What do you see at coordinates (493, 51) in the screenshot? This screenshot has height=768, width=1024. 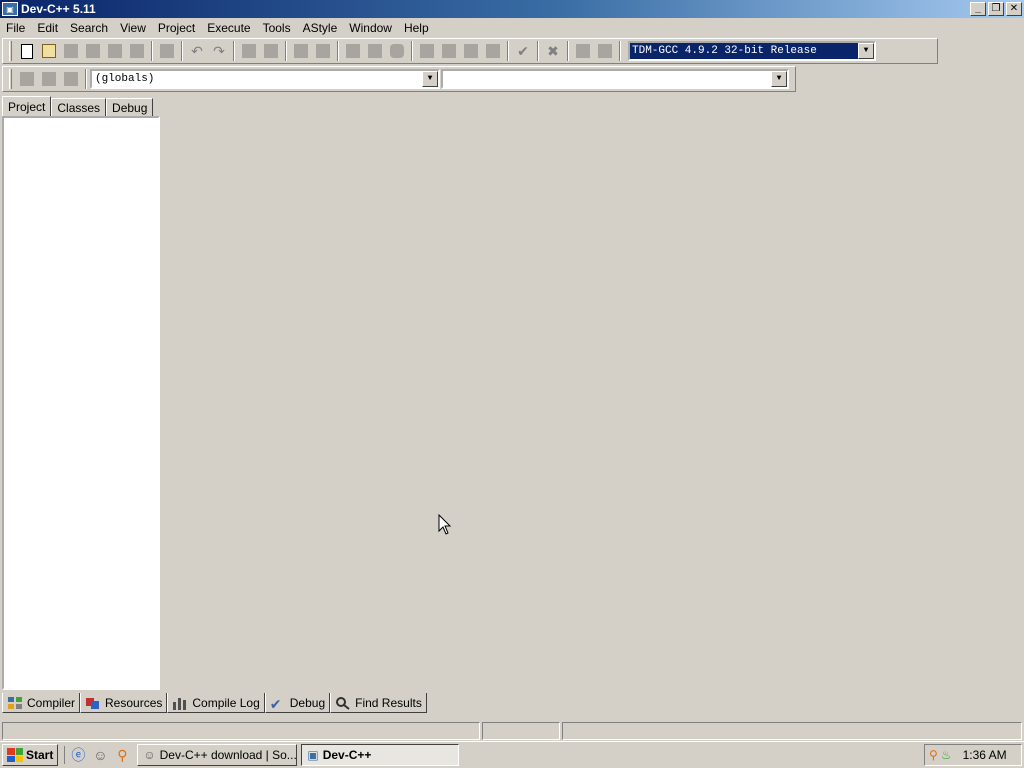 I see `rebuild-all-icon` at bounding box center [493, 51].